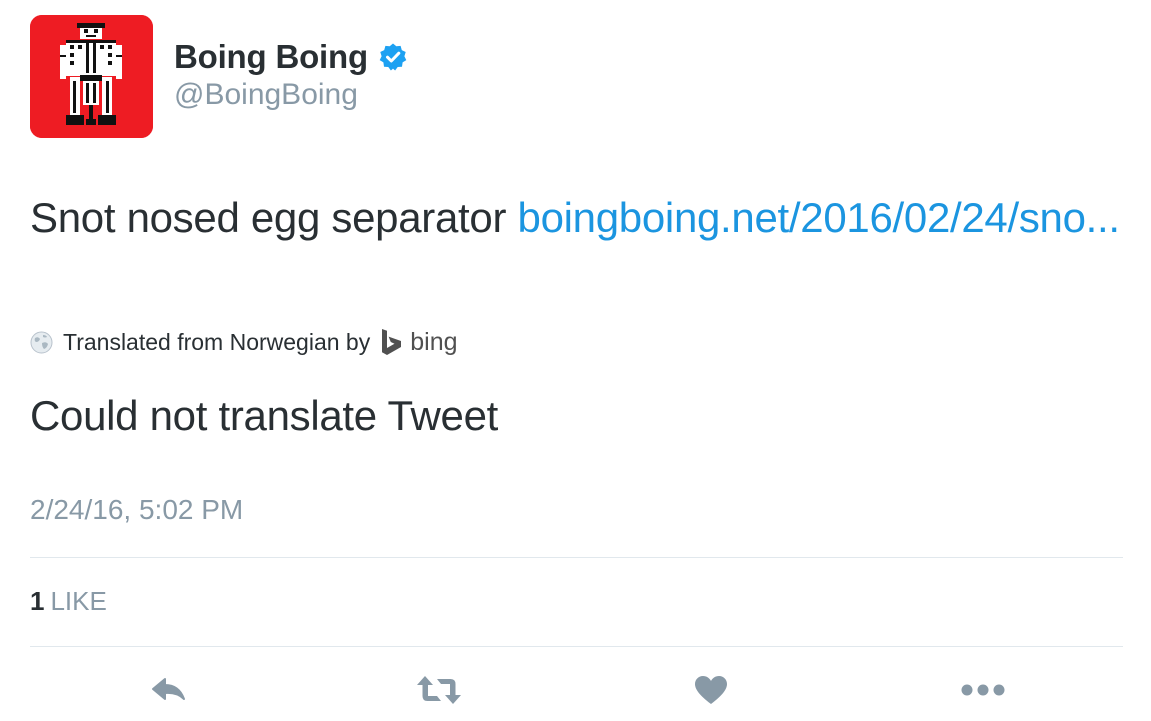 The width and height of the screenshot is (1151, 721). I want to click on globe-icon, so click(41, 342).